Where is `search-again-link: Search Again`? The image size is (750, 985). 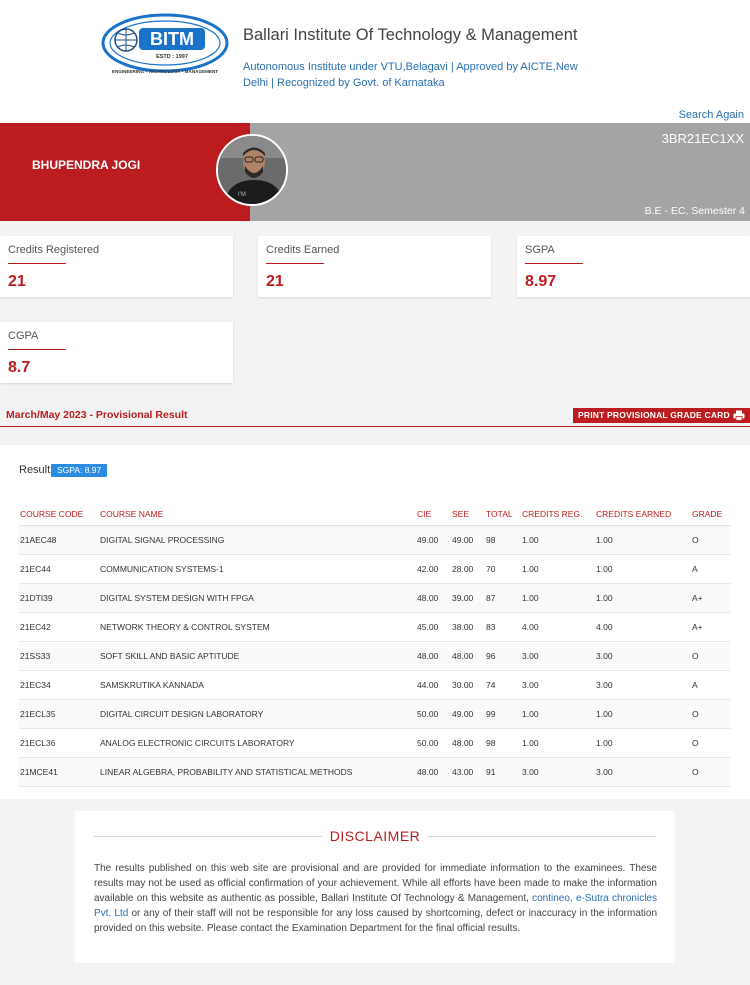 search-again-link: Search Again is located at coordinates (711, 115).